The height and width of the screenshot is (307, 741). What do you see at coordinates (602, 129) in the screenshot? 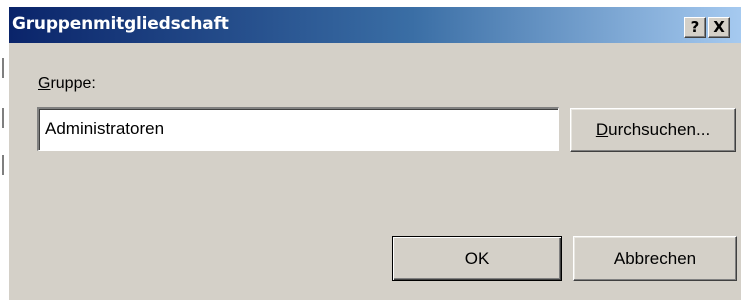
I see `browse-accelerator: D` at bounding box center [602, 129].